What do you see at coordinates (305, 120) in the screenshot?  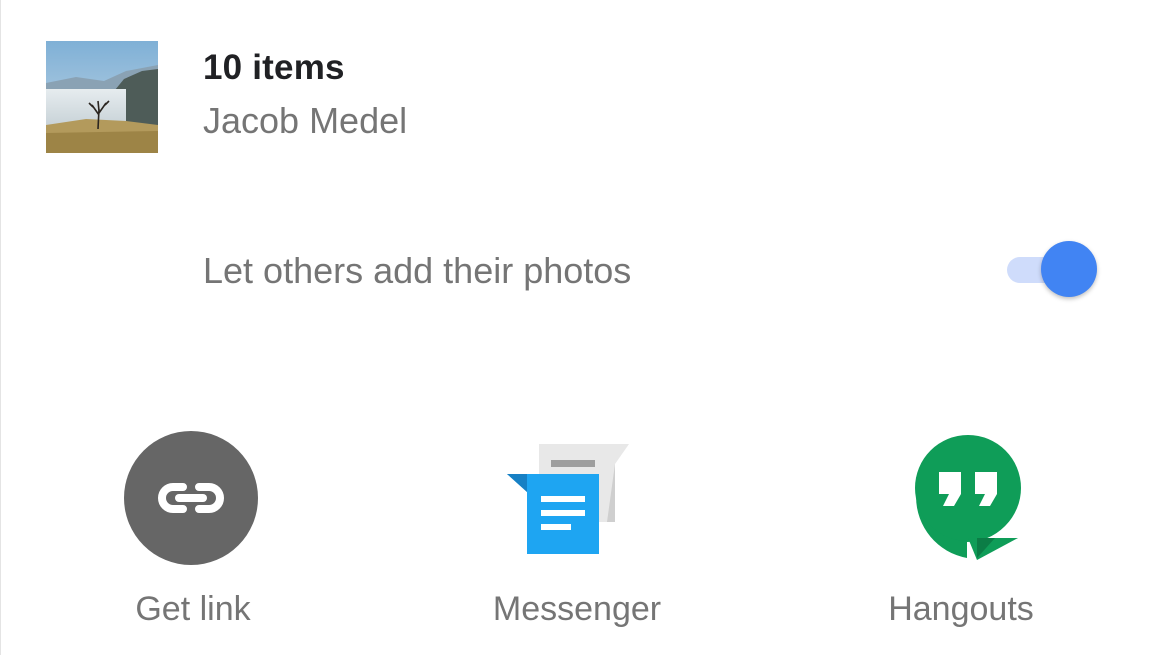 I see `album-owner-name: Jacob Medel` at bounding box center [305, 120].